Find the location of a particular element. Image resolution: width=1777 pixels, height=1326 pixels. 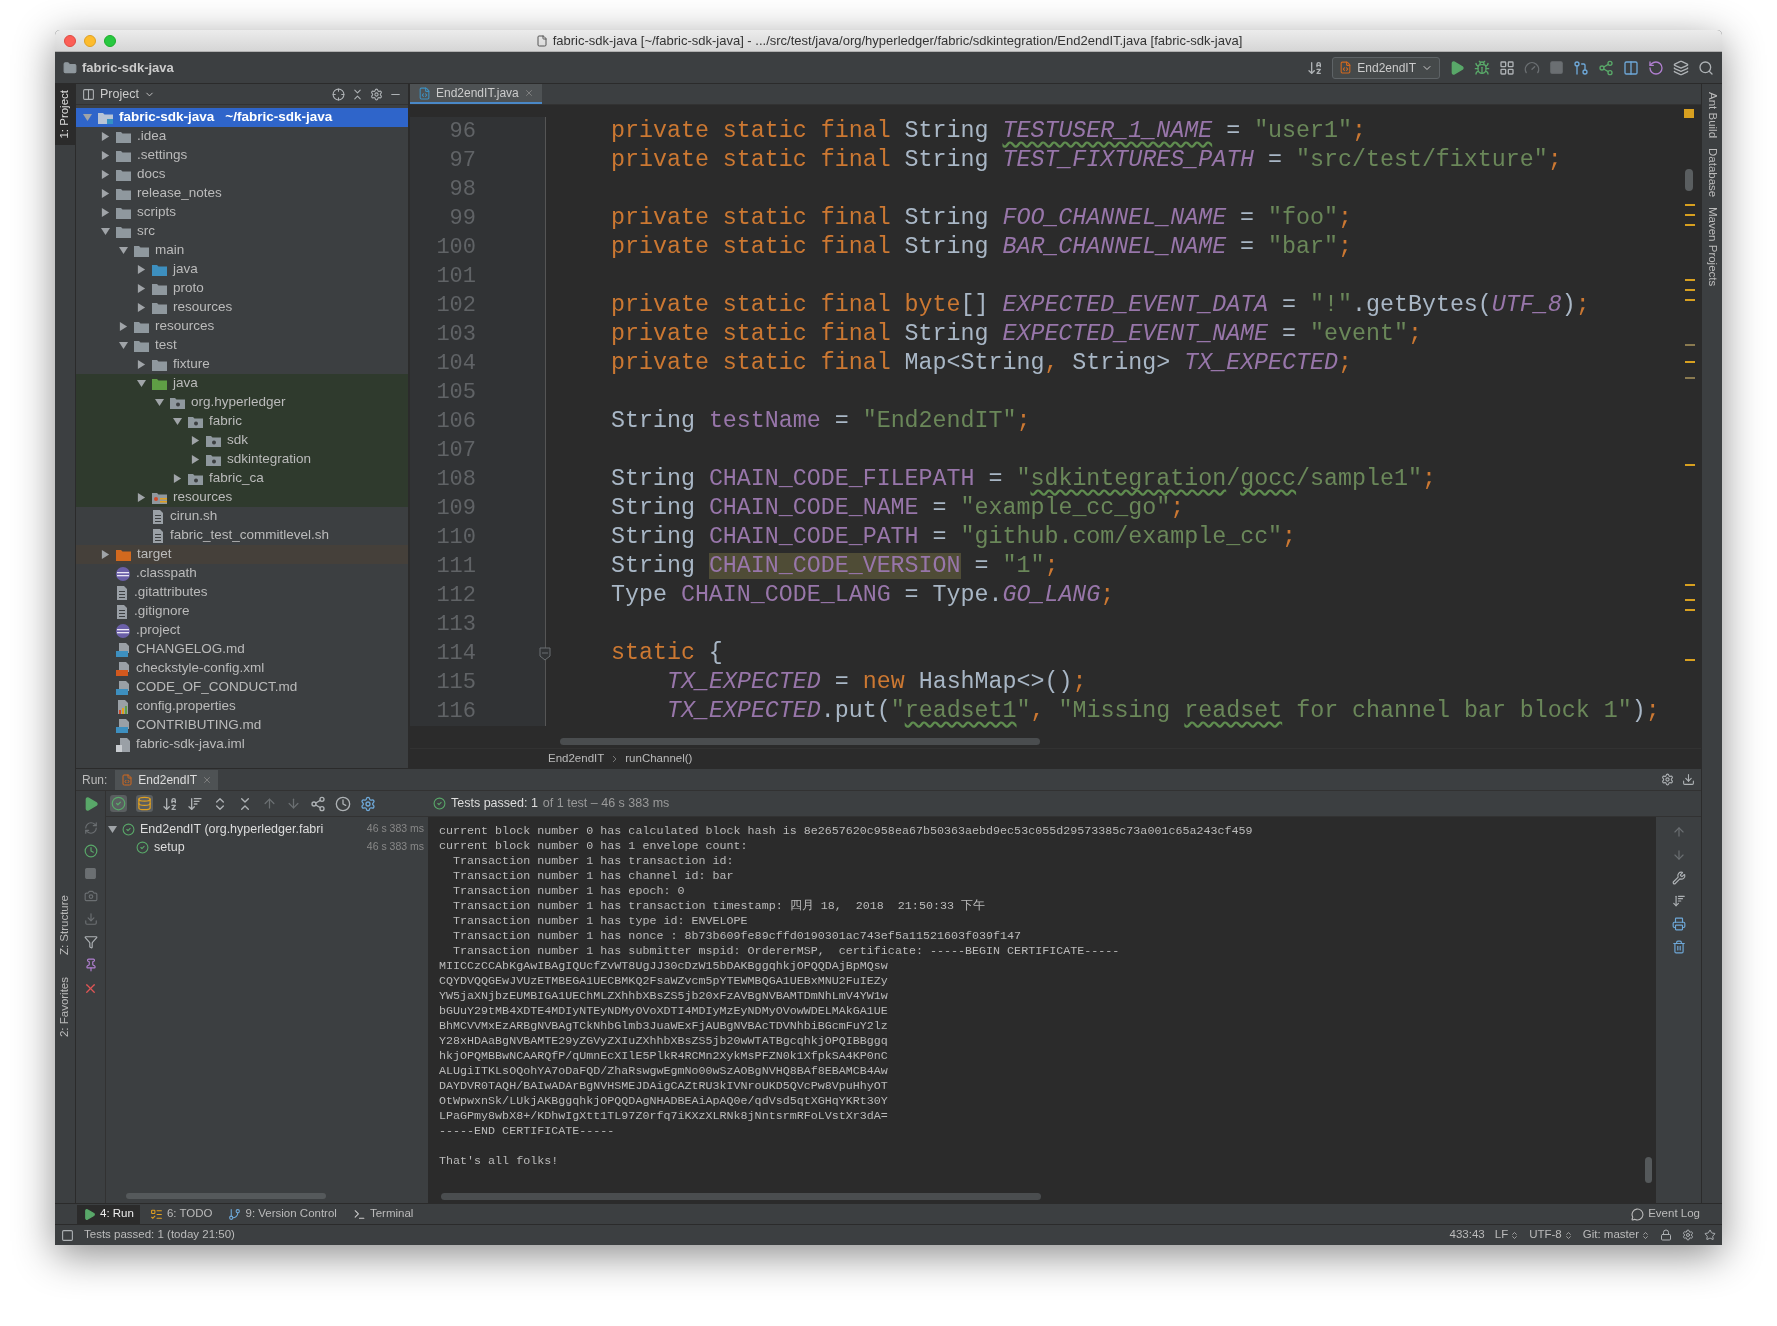

nav-bar-item: fabric-sdk-java is located at coordinates (118, 67).